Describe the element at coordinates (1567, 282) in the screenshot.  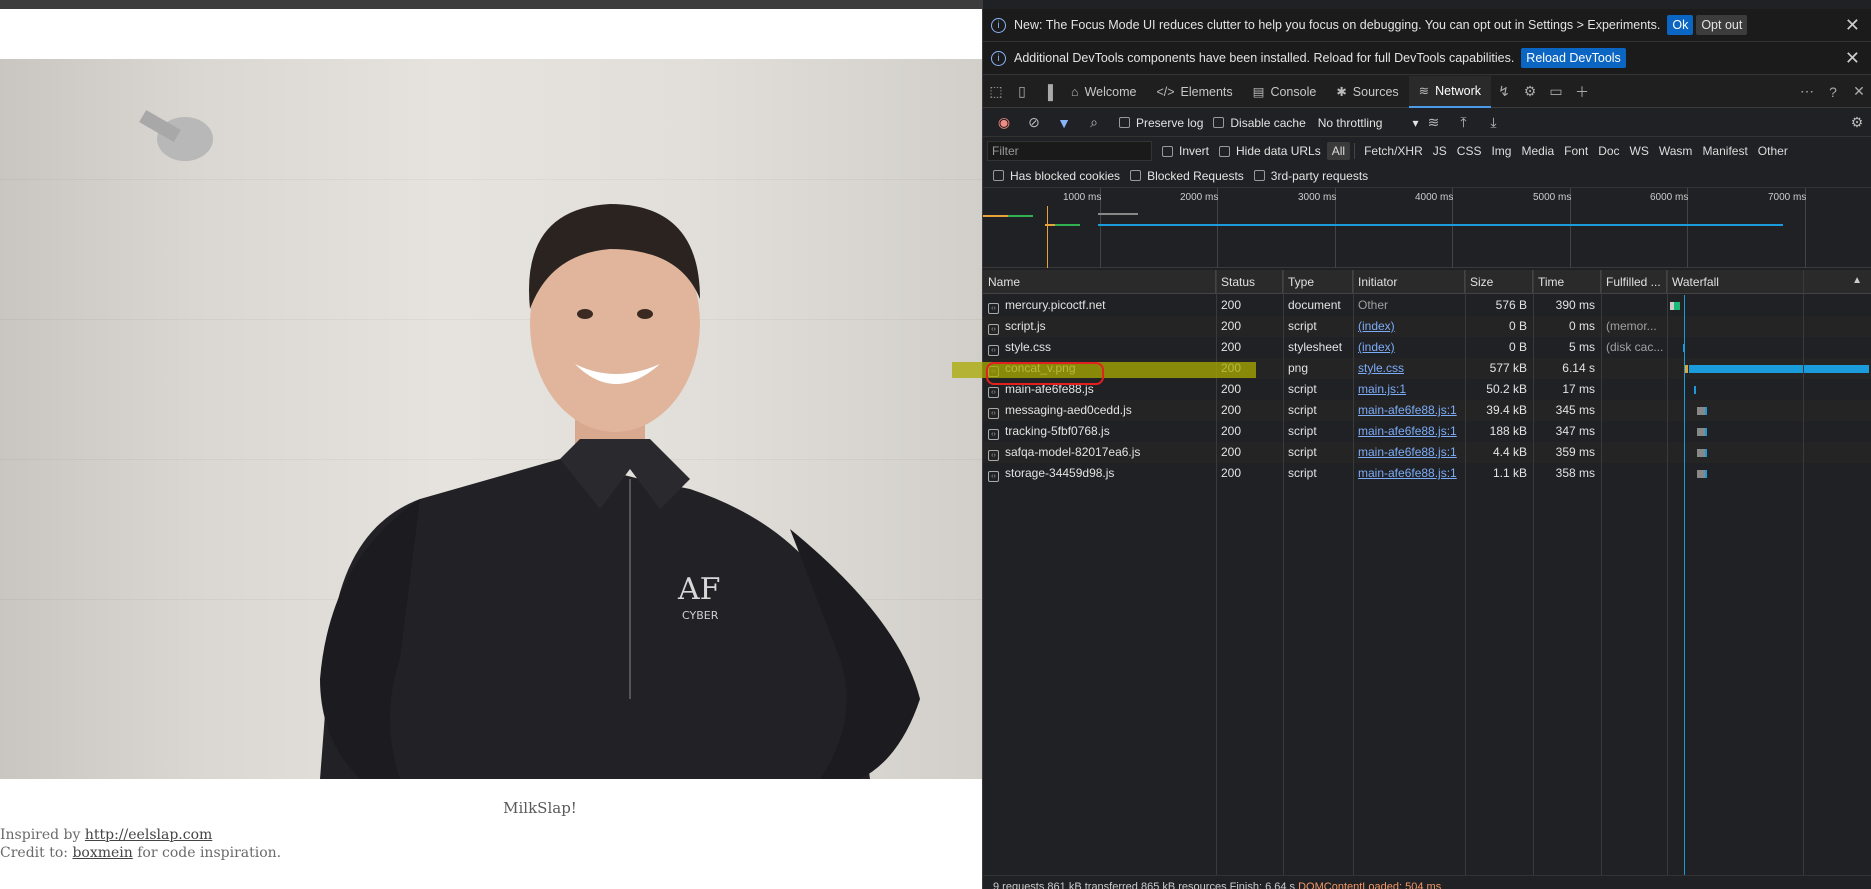
I see `col-time: Time` at that location.